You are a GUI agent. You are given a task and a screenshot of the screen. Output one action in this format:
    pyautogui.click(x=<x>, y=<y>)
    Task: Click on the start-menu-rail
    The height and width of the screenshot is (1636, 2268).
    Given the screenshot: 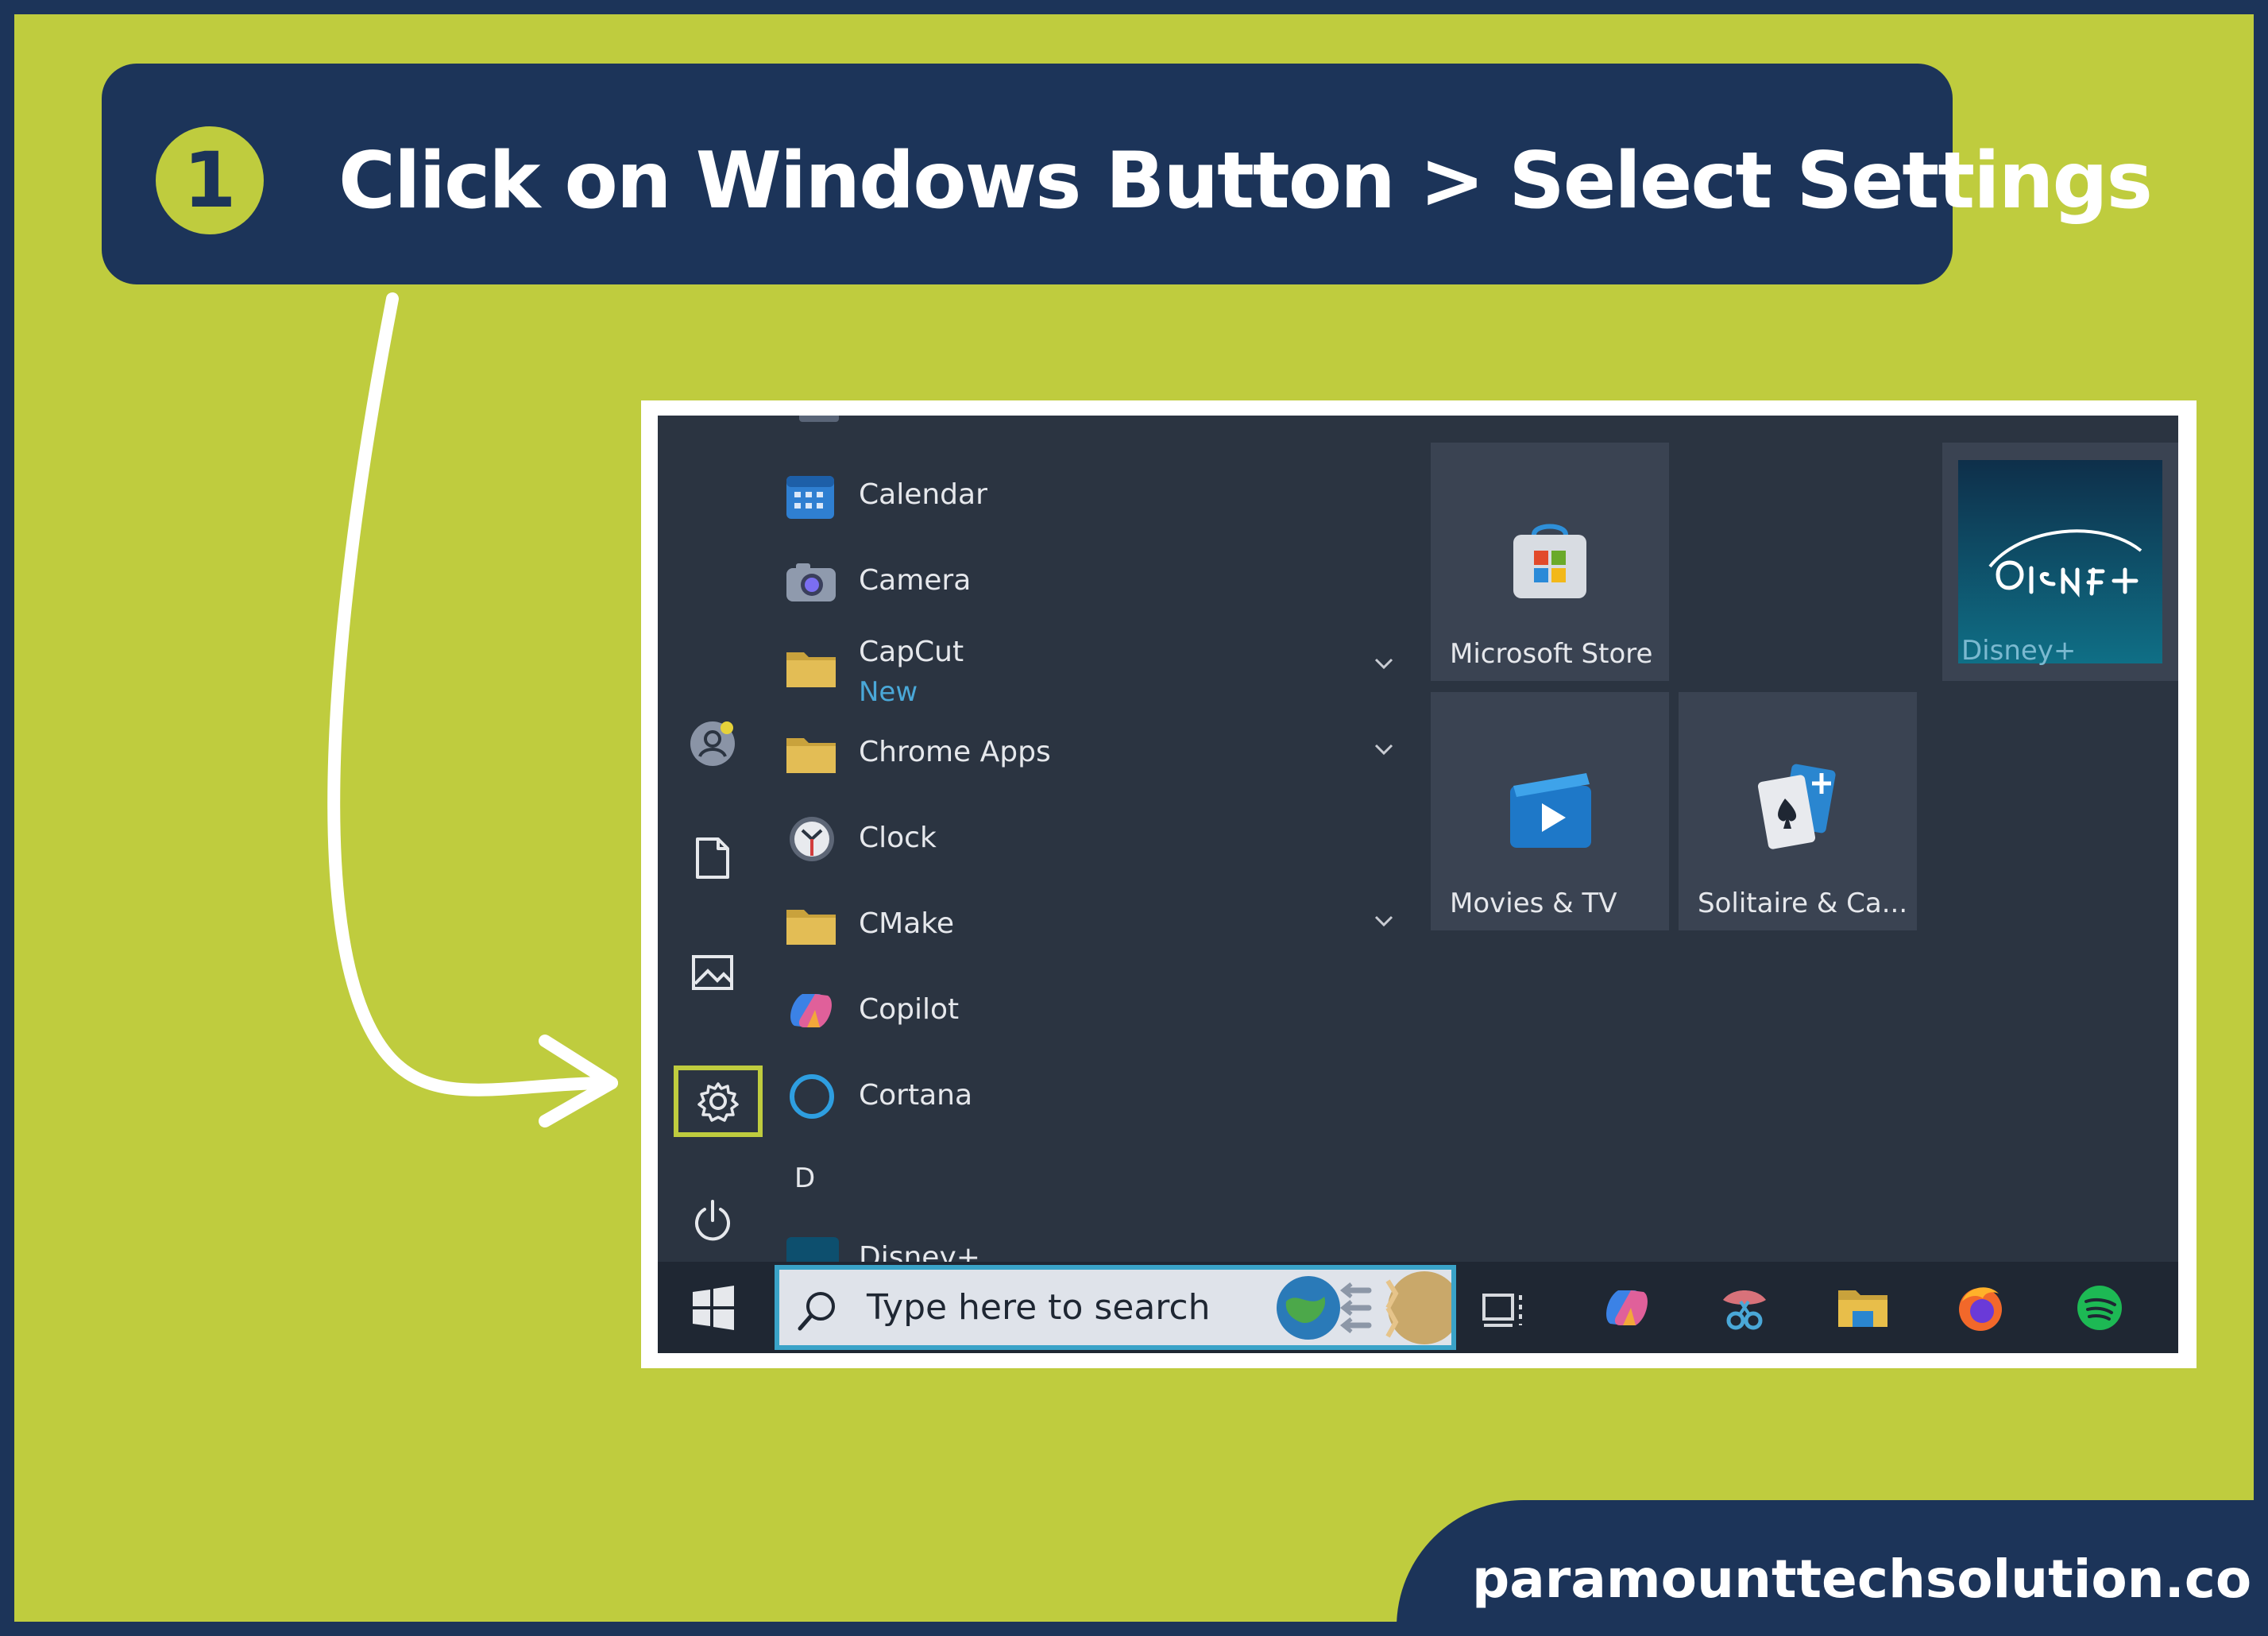 What is the action you would take?
    pyautogui.click(x=713, y=839)
    